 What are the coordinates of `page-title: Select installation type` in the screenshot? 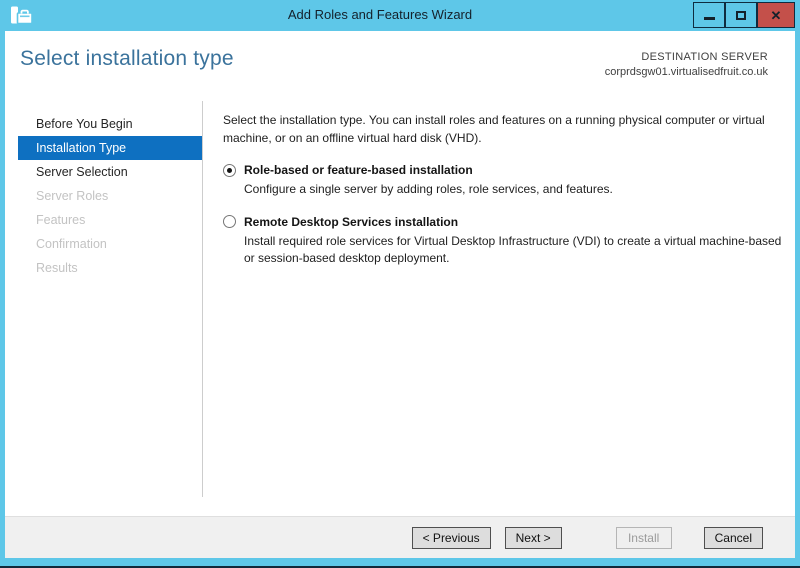 It's located at (127, 58).